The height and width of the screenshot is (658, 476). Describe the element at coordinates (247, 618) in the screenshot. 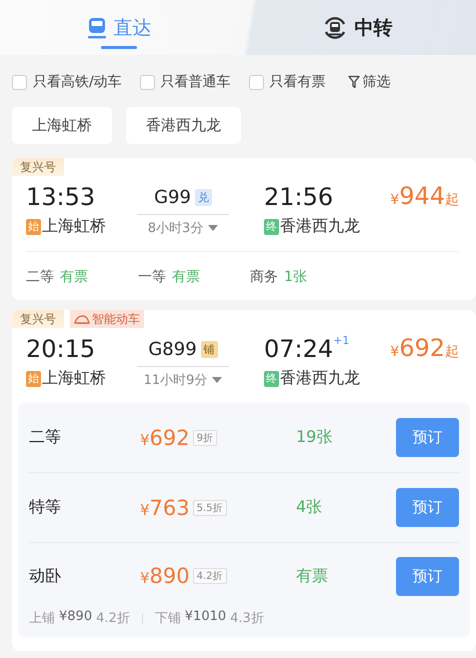

I see `berth-discount: 4.3折` at that location.